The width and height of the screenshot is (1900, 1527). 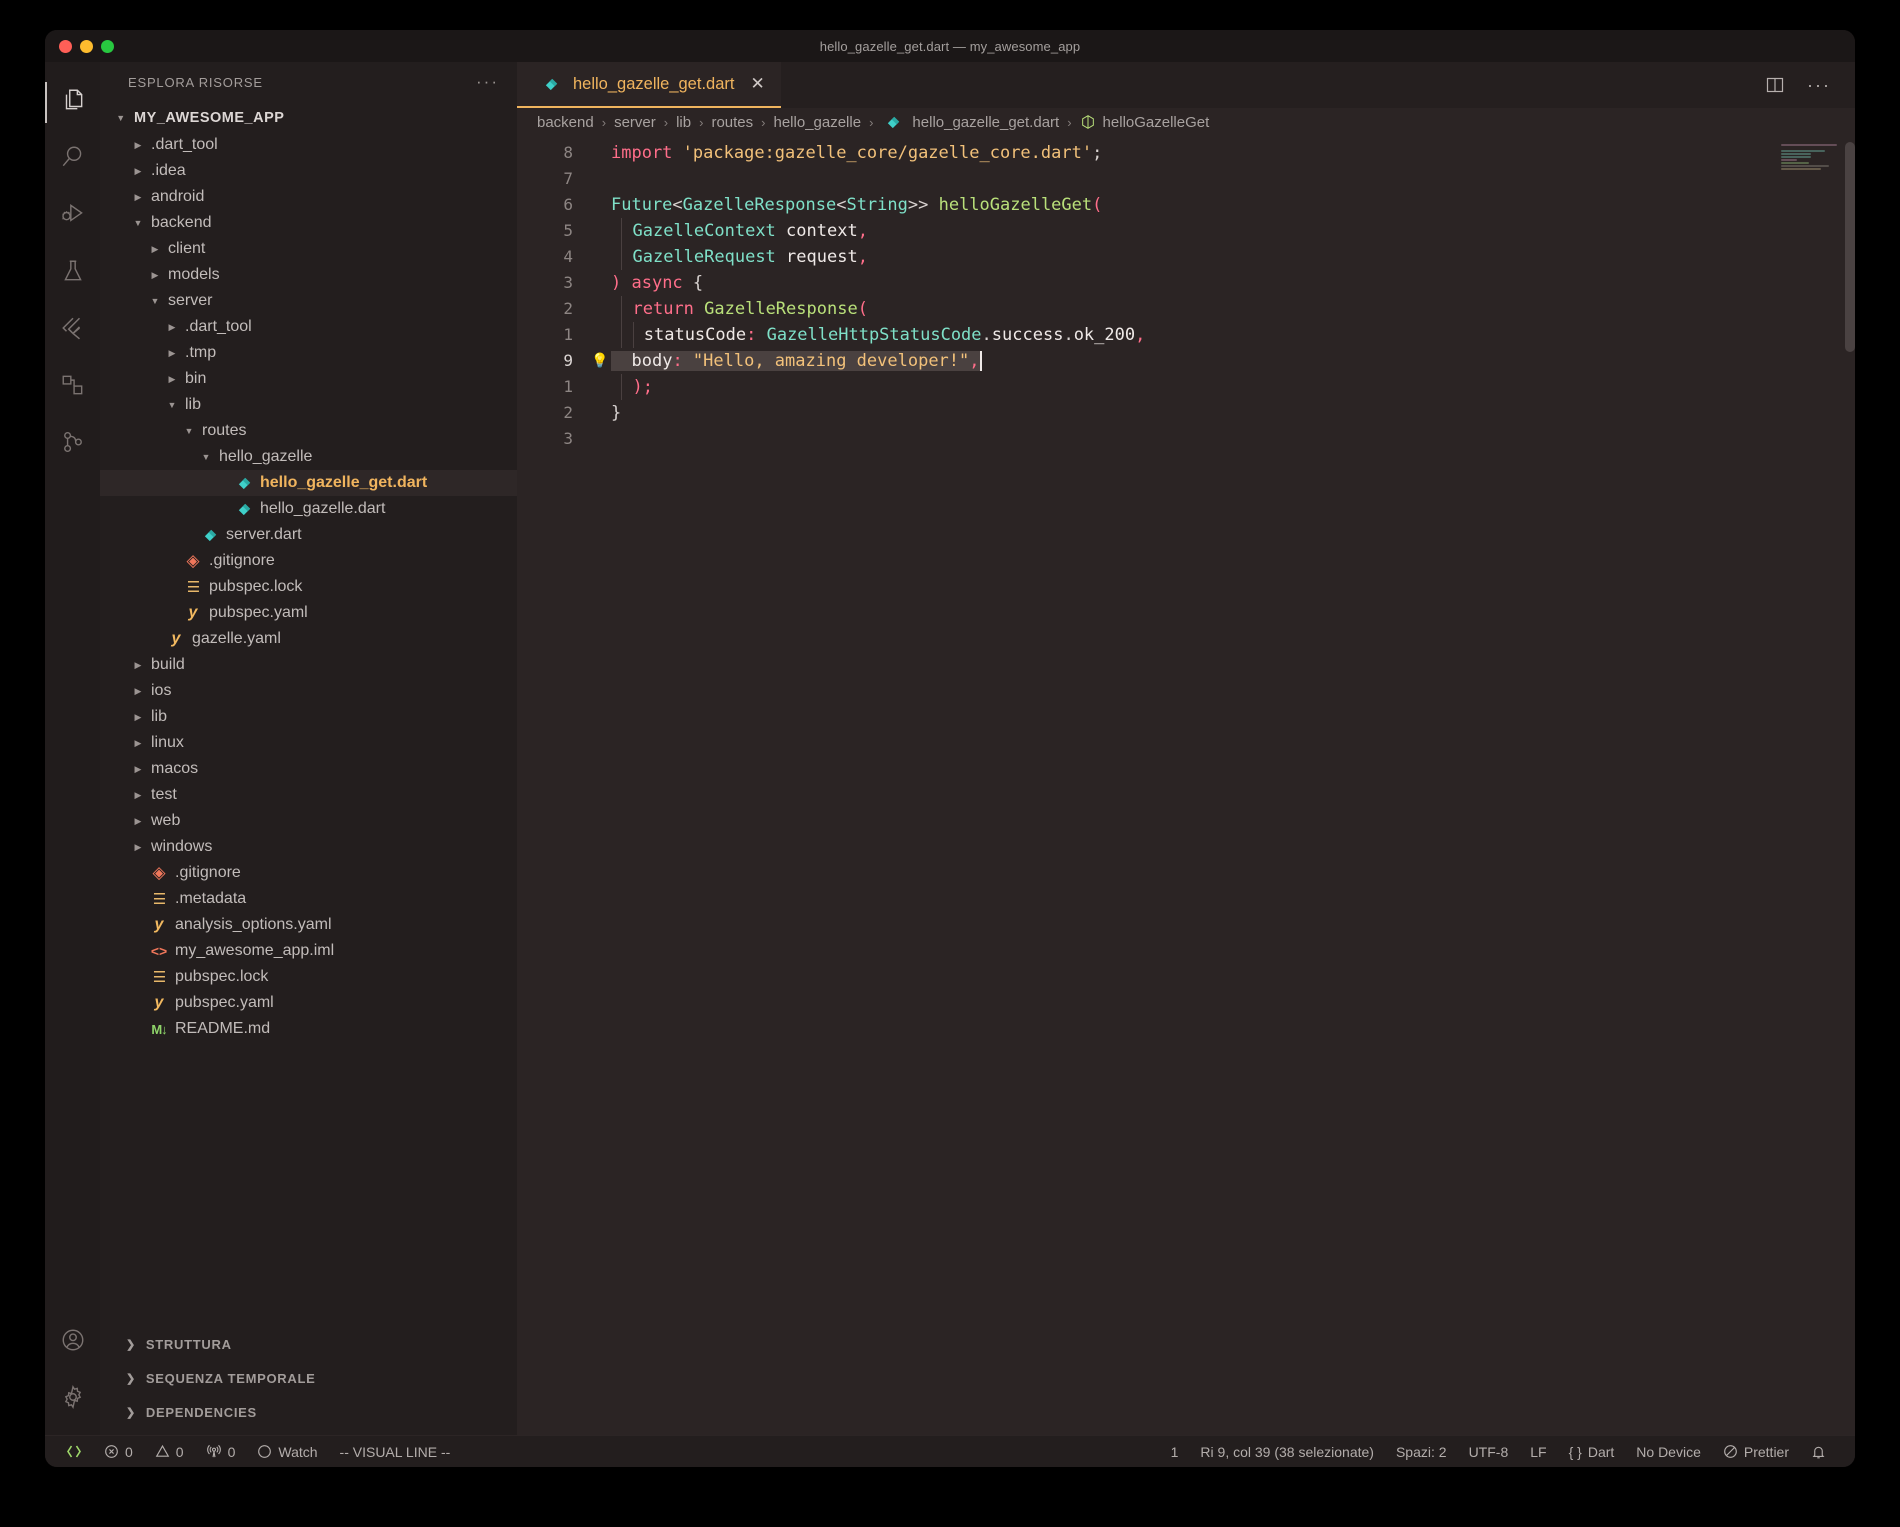 I want to click on activity-item-testing, so click(x=72, y=273).